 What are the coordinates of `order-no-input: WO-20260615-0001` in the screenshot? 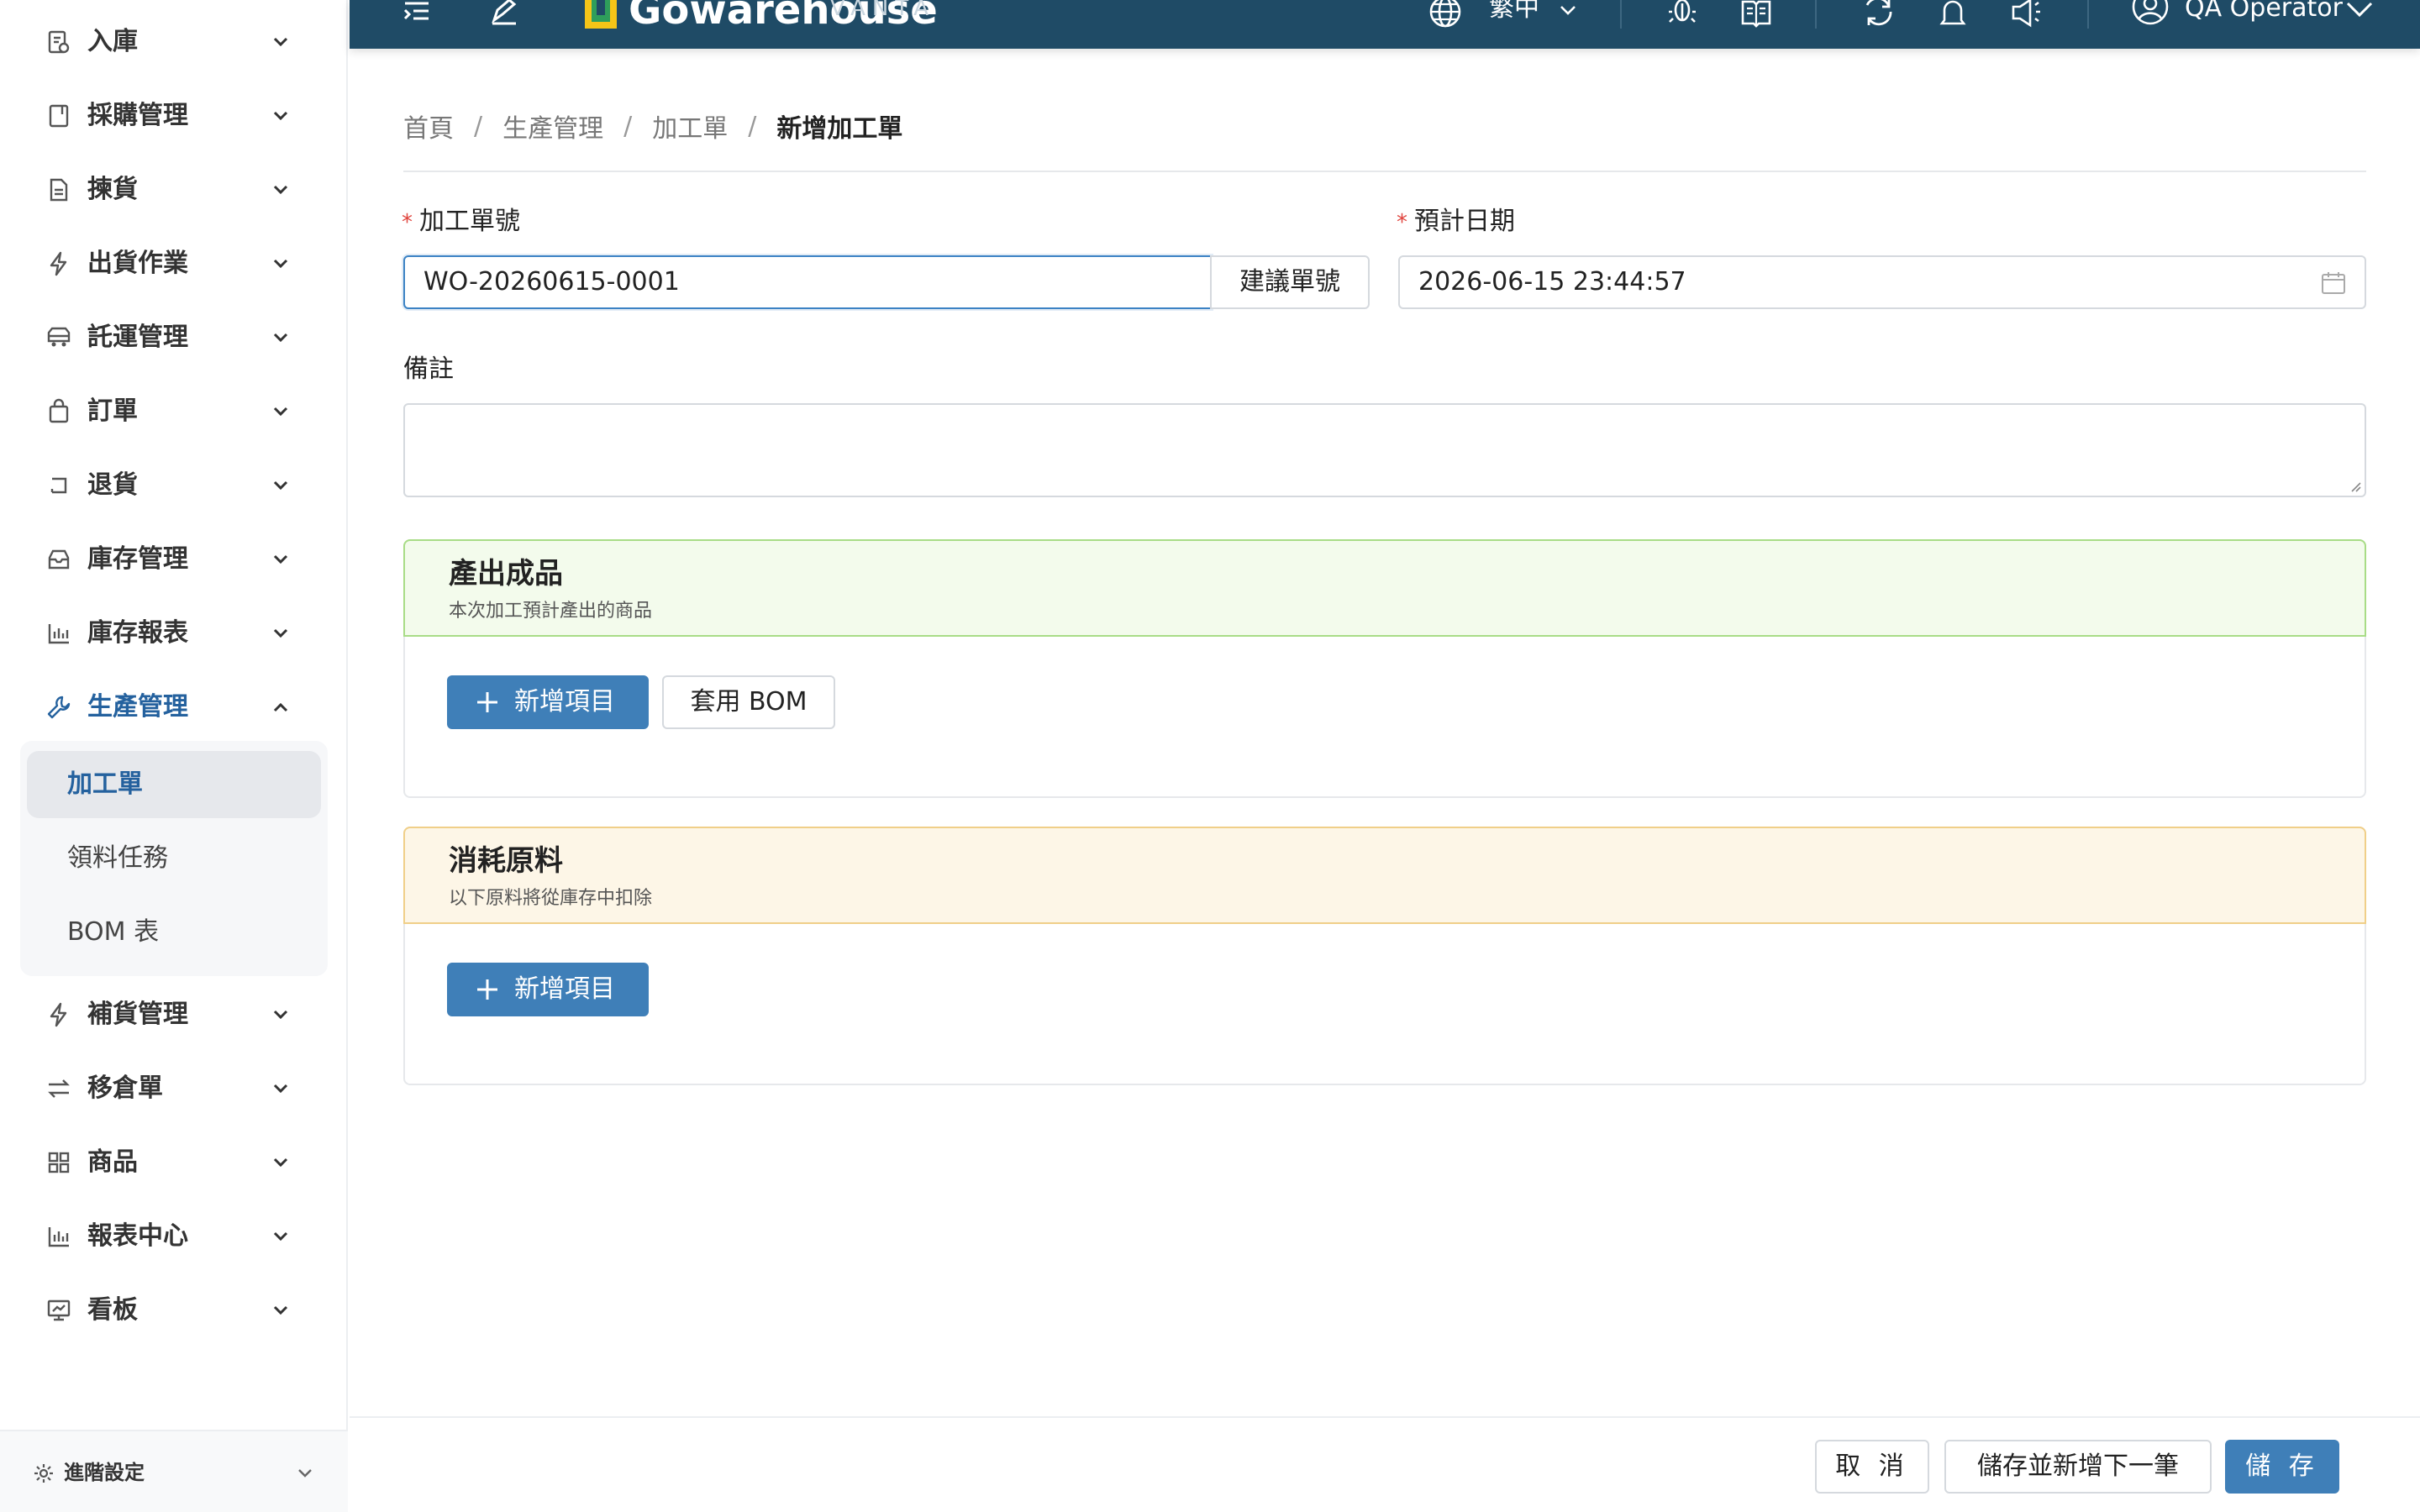 It's located at (808, 282).